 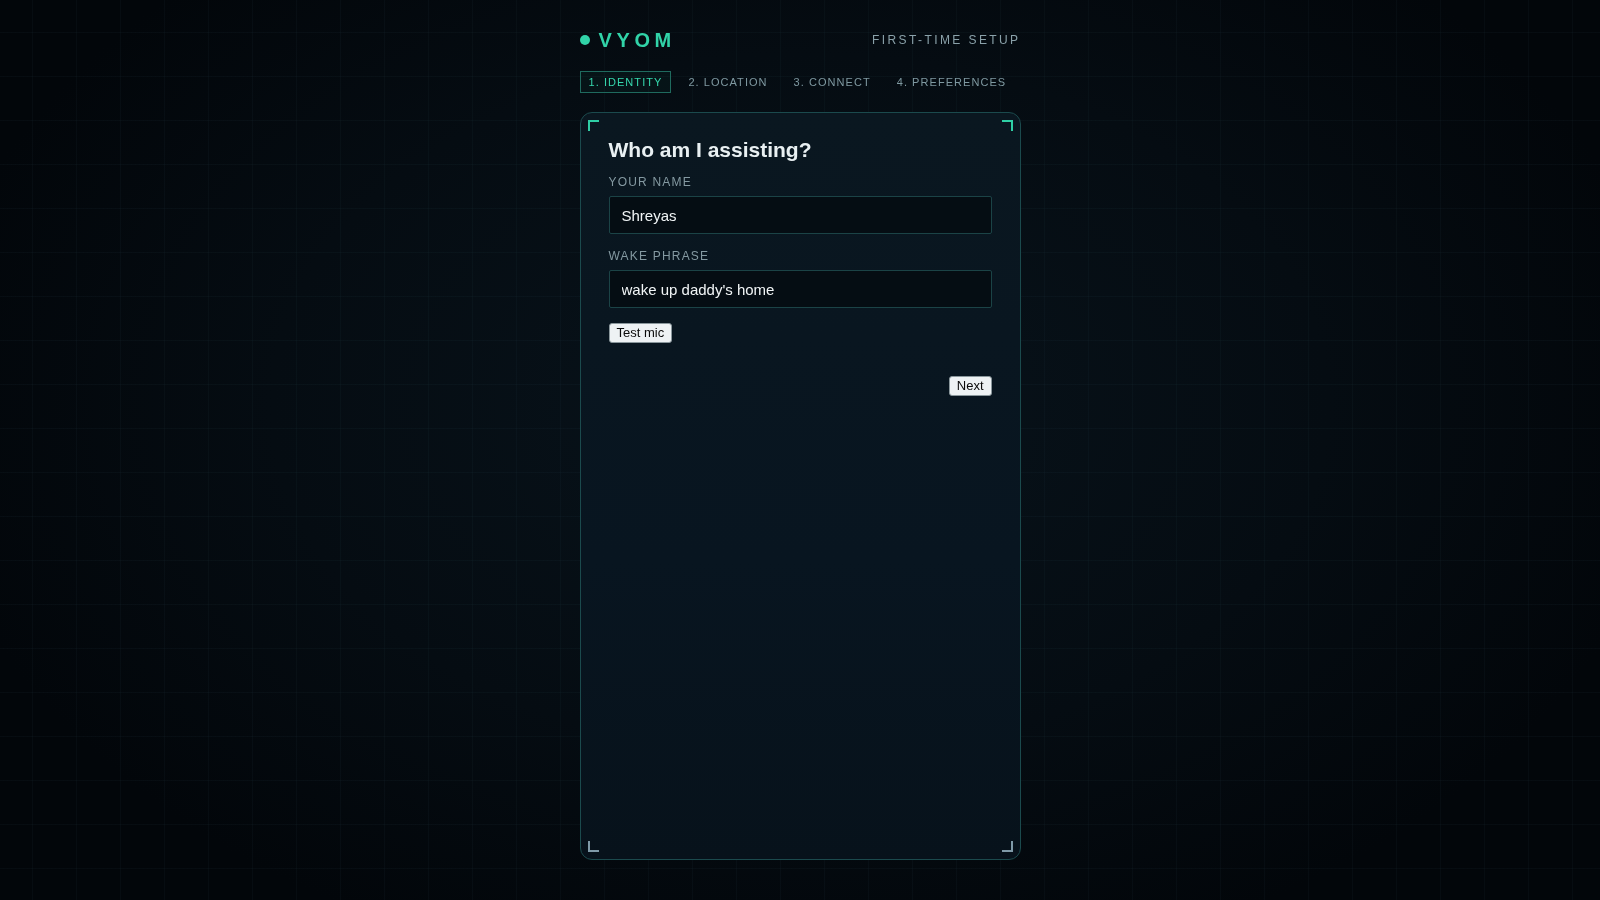 What do you see at coordinates (946, 40) in the screenshot?
I see `setup-subtitle: FIRST-TIME SETUP` at bounding box center [946, 40].